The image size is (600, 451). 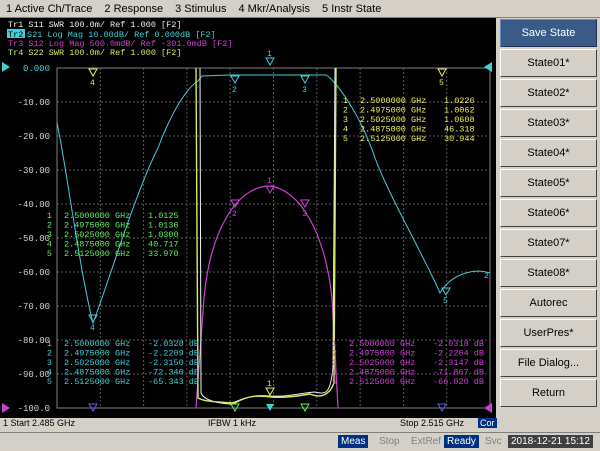 What do you see at coordinates (49, 9) in the screenshot?
I see `menu-active-ch-trace: 1 Active Ch/Trace` at bounding box center [49, 9].